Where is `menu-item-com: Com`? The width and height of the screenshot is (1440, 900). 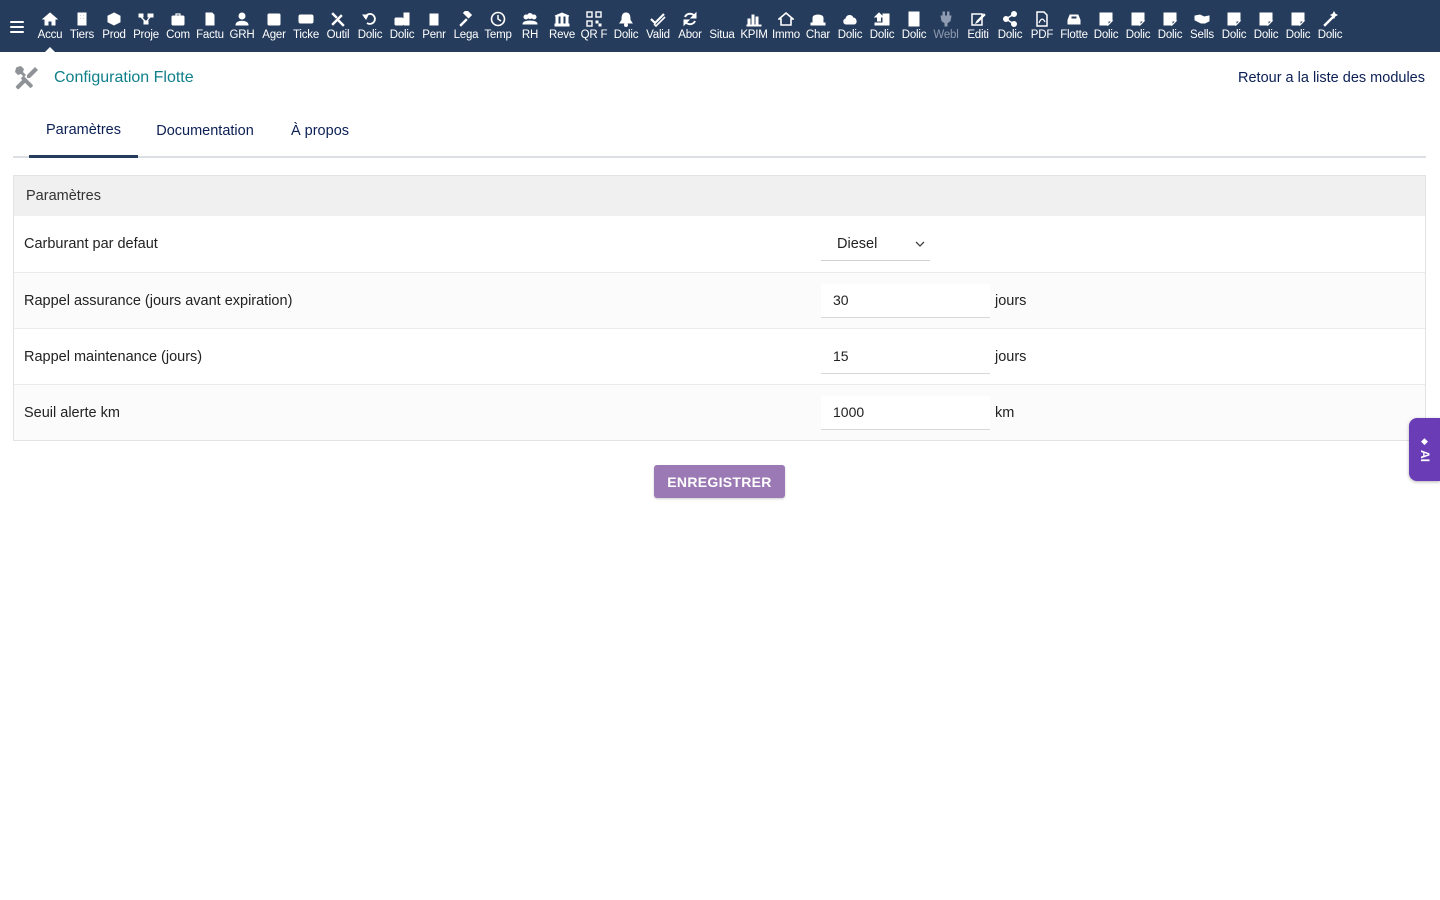 menu-item-com: Com is located at coordinates (178, 26).